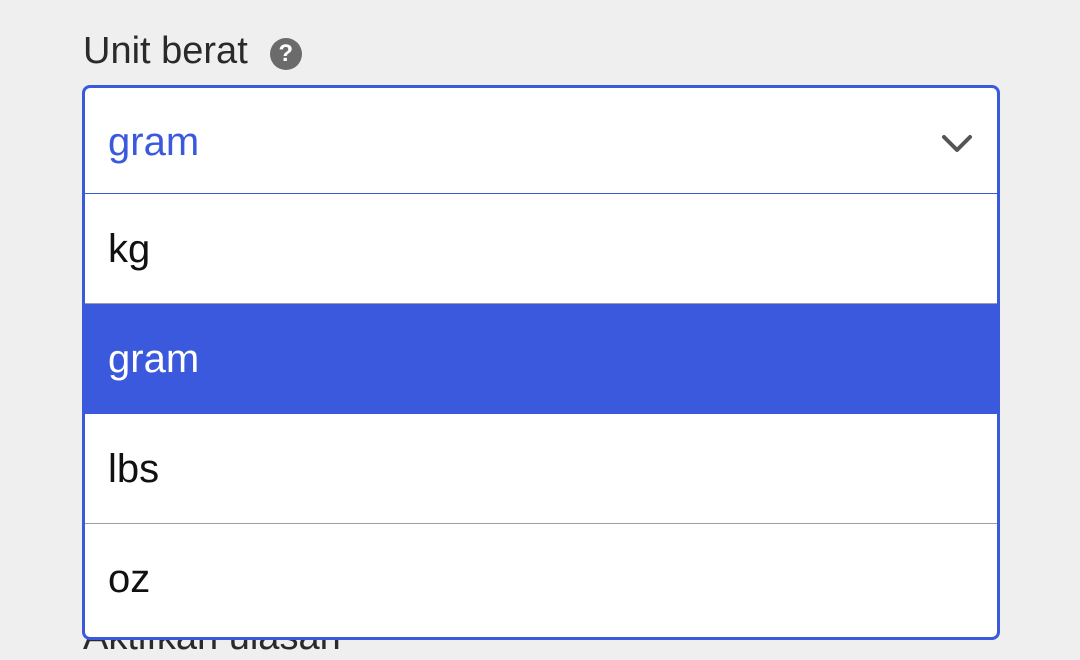 This screenshot has height=660, width=1080. Describe the element at coordinates (154, 142) in the screenshot. I see `selected-value: gram` at that location.